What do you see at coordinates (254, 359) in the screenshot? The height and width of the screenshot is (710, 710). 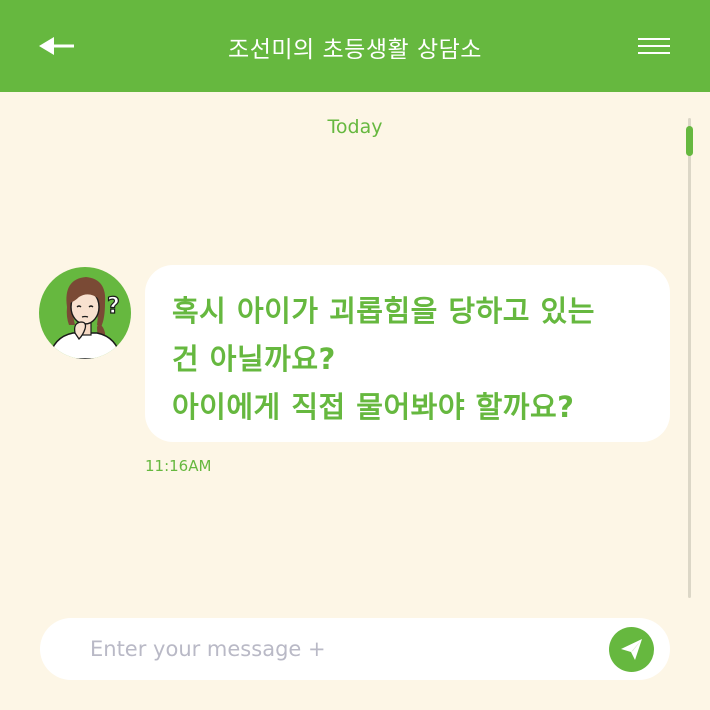 I see `message-text-line: 건 아닐까요?` at bounding box center [254, 359].